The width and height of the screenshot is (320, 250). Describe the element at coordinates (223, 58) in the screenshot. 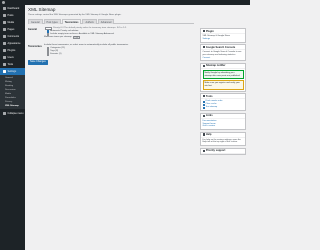

I see `gsc-connect-link: Connect` at that location.